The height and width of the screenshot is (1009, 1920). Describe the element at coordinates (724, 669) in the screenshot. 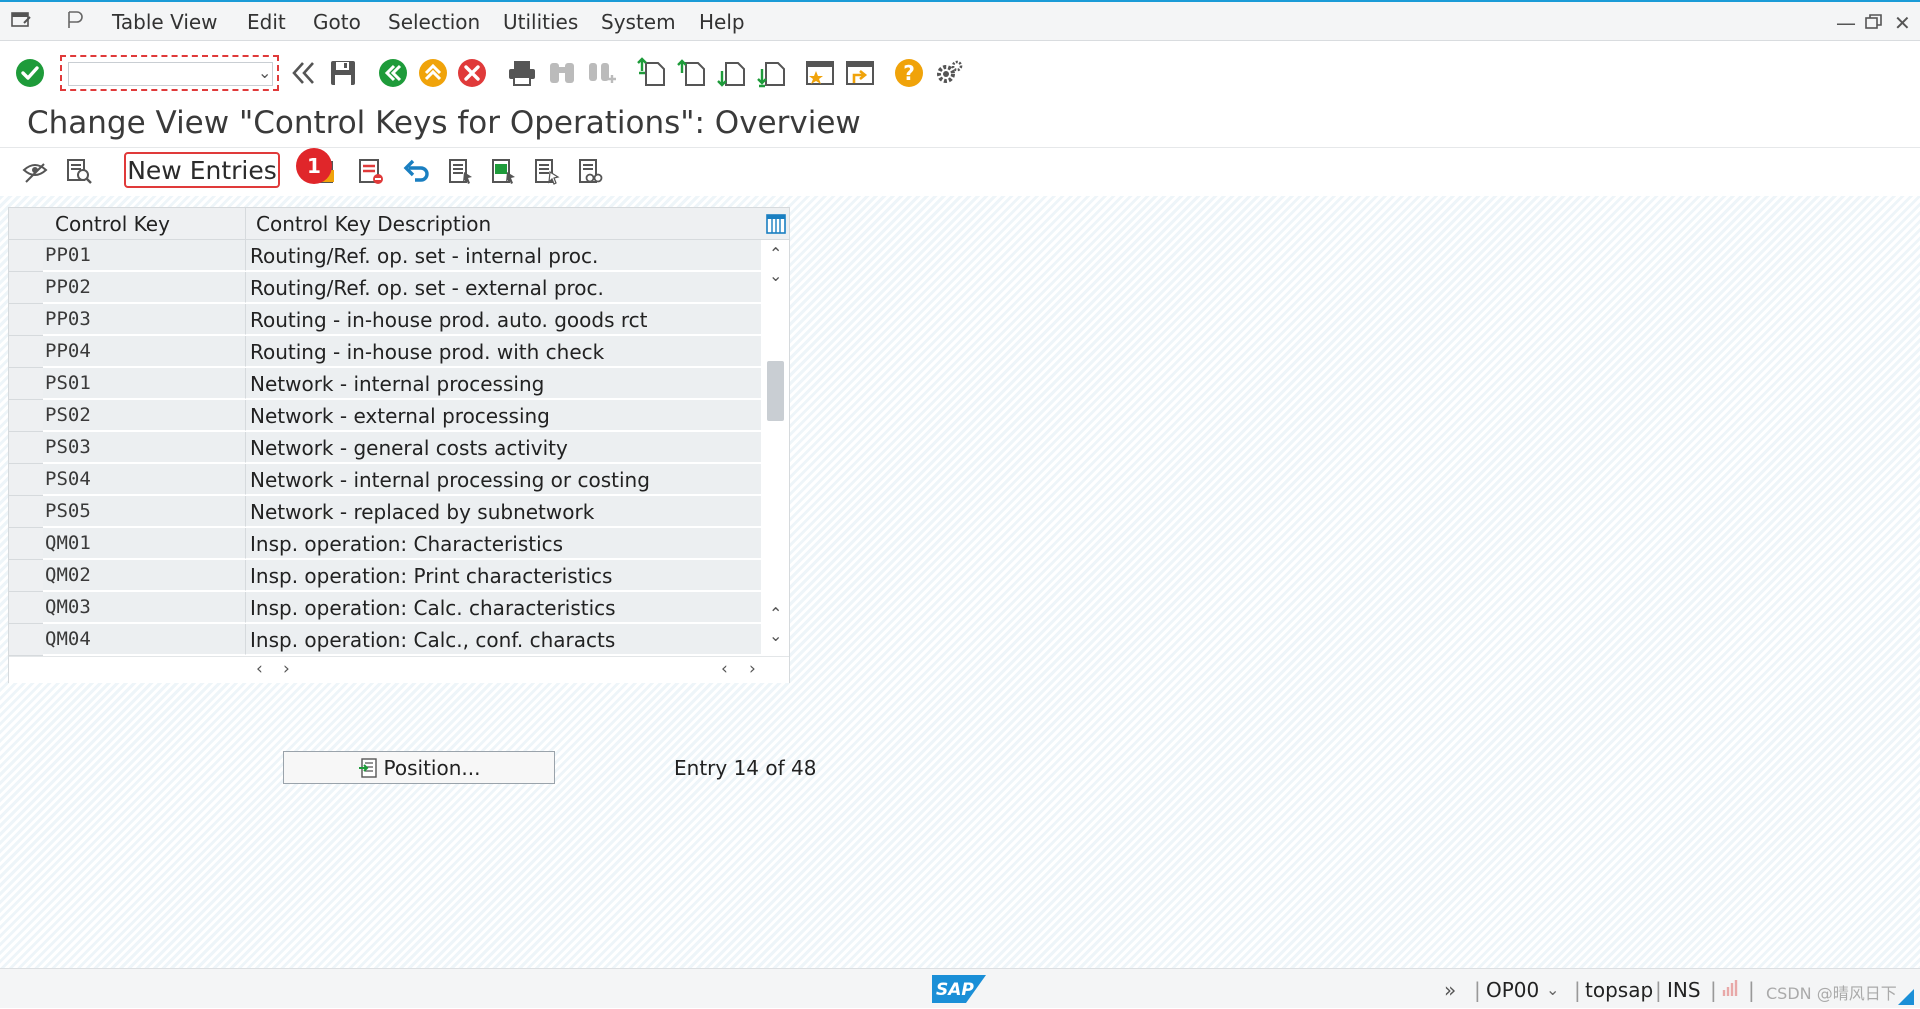

I see `scroll-left-desc-icon: ‹` at that location.